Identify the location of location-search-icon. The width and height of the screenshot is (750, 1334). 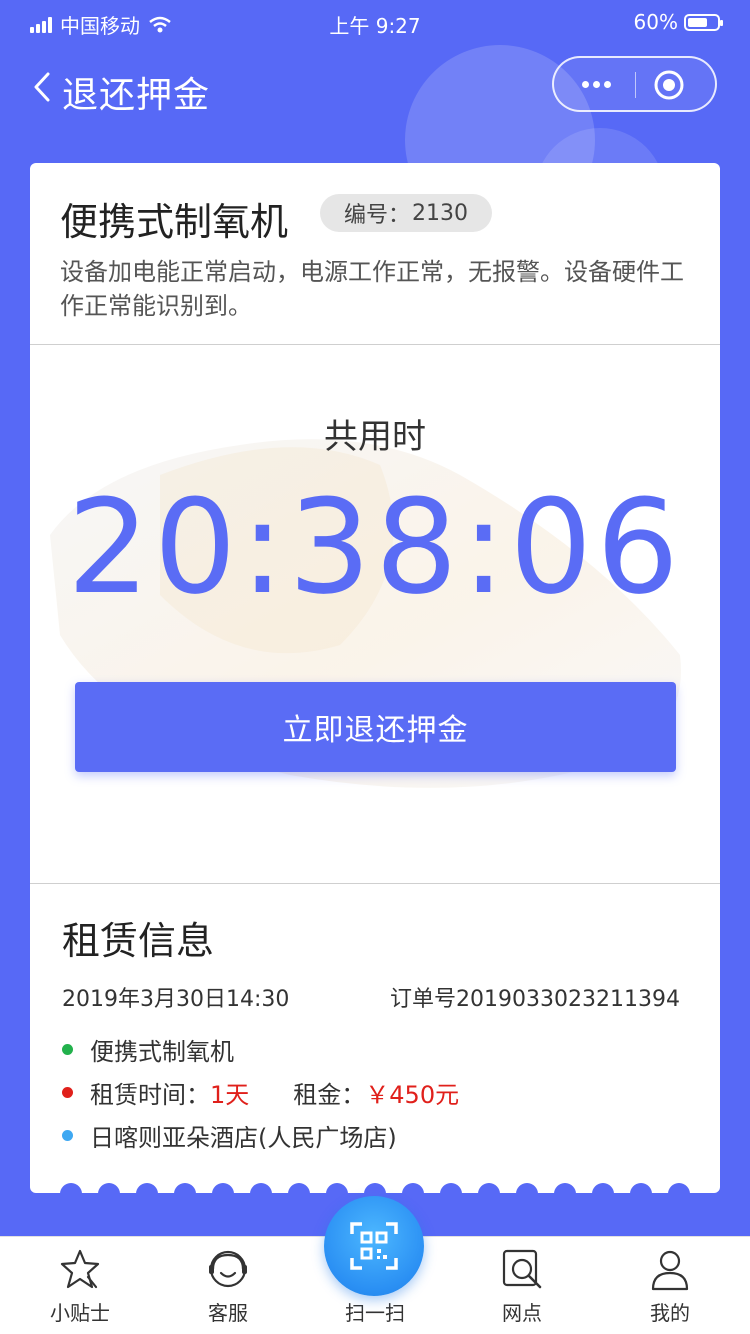
(522, 1269).